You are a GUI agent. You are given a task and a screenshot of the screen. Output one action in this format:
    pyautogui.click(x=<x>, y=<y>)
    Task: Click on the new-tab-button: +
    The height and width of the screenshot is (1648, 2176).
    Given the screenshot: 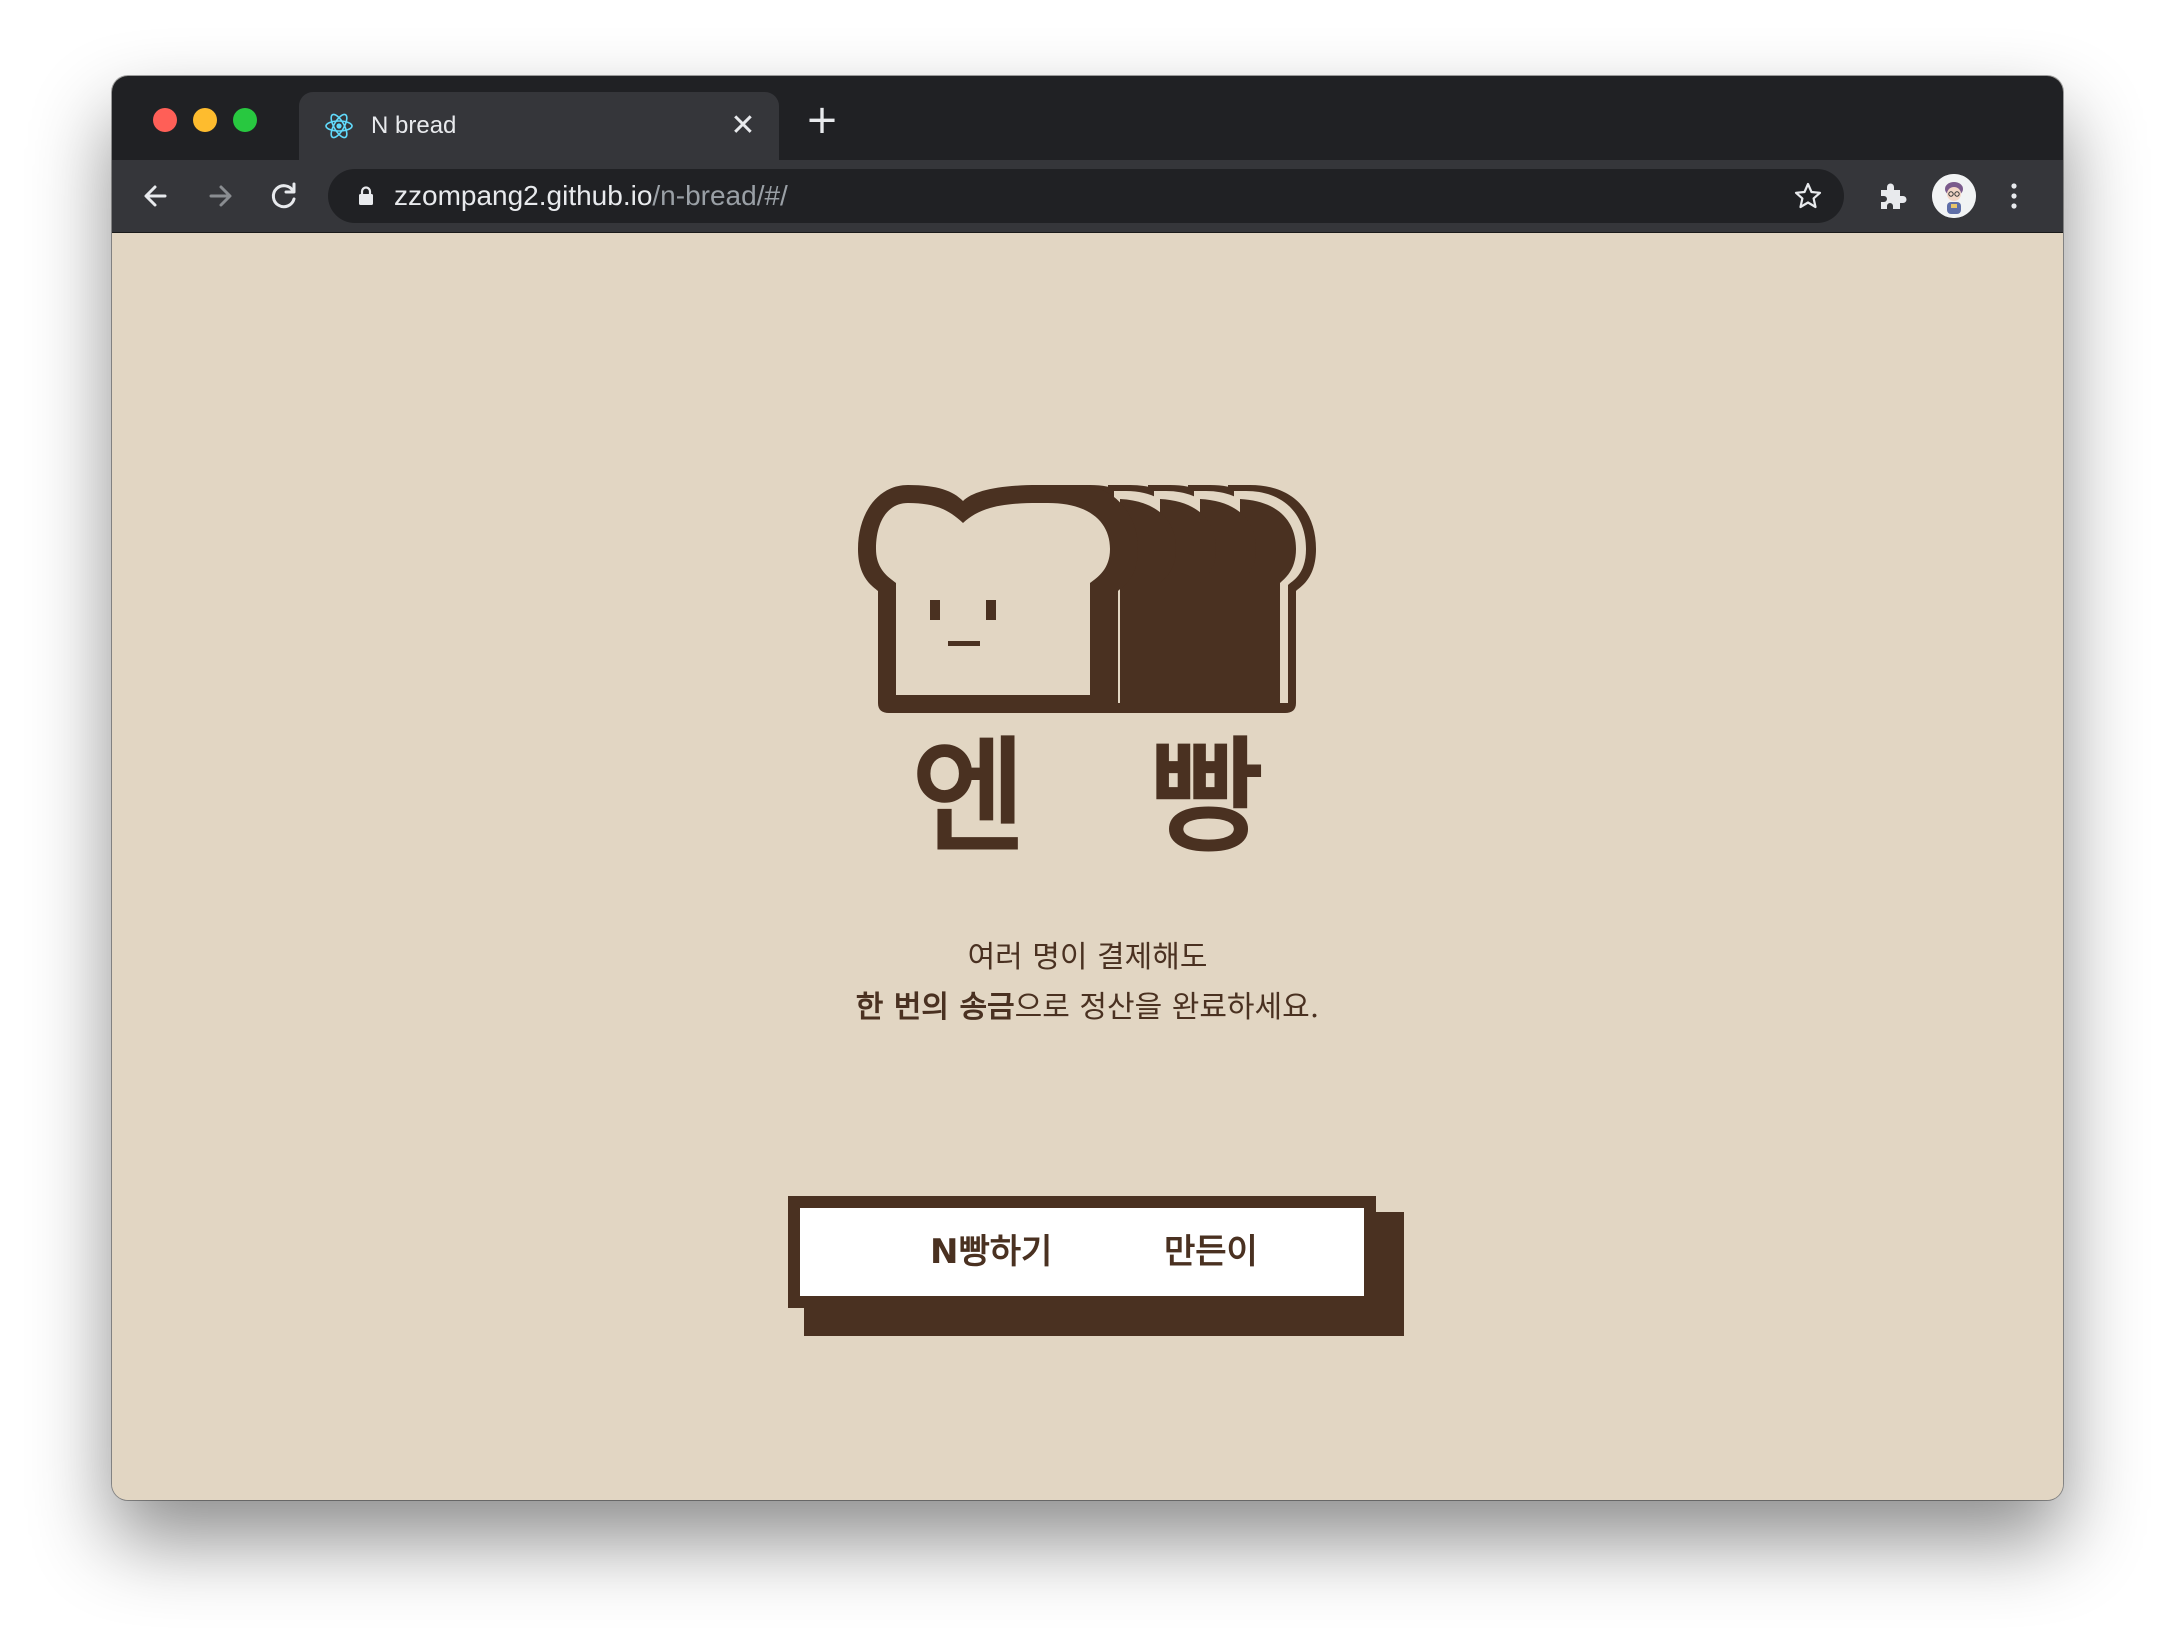 What is the action you would take?
    pyautogui.click(x=822, y=120)
    